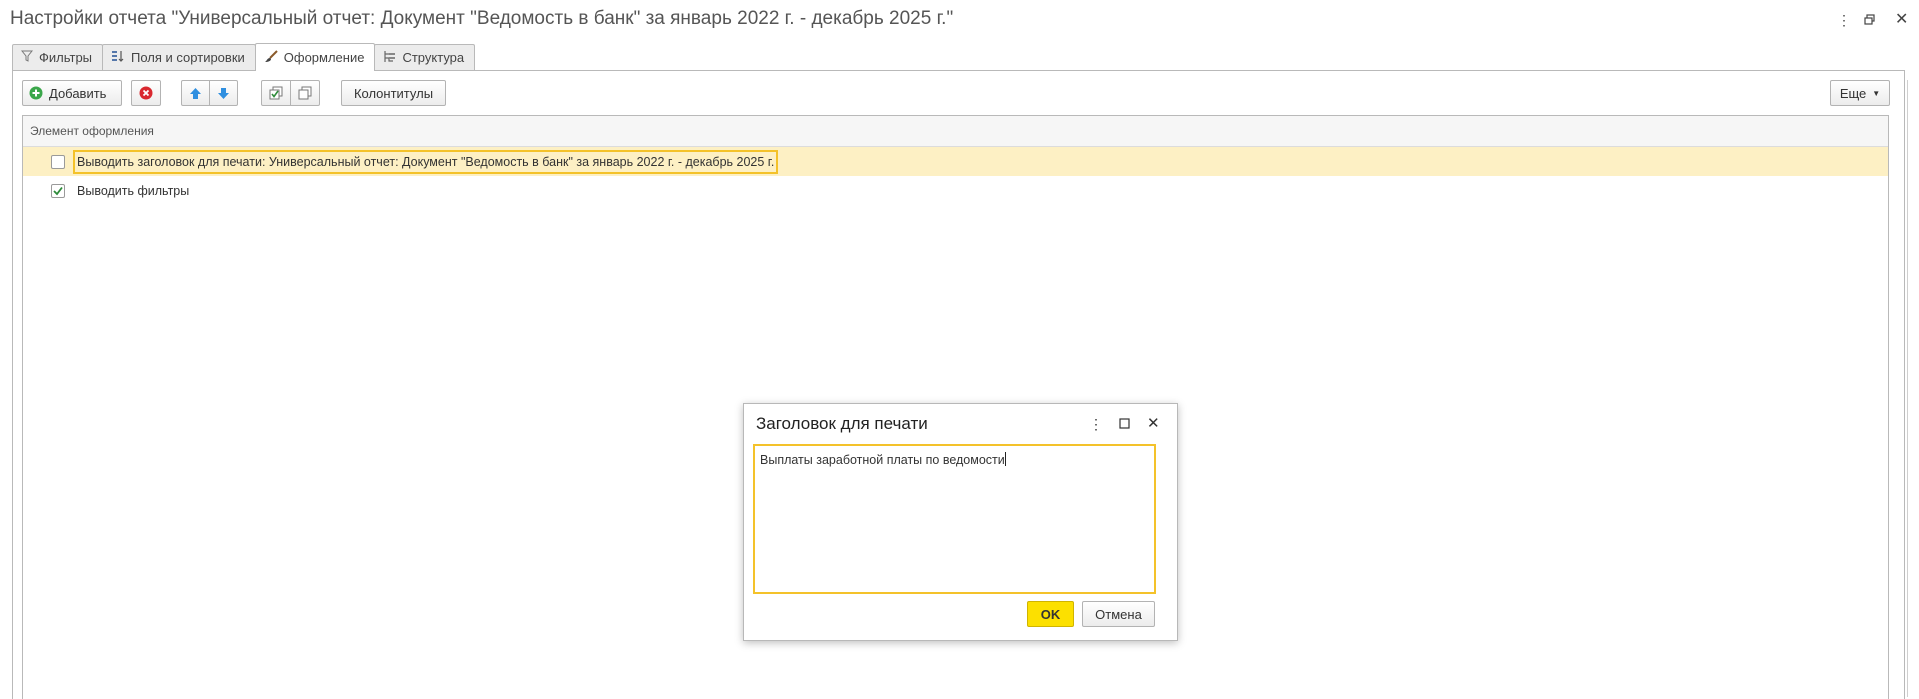 The image size is (1919, 699). I want to click on delete-button, so click(146, 93).